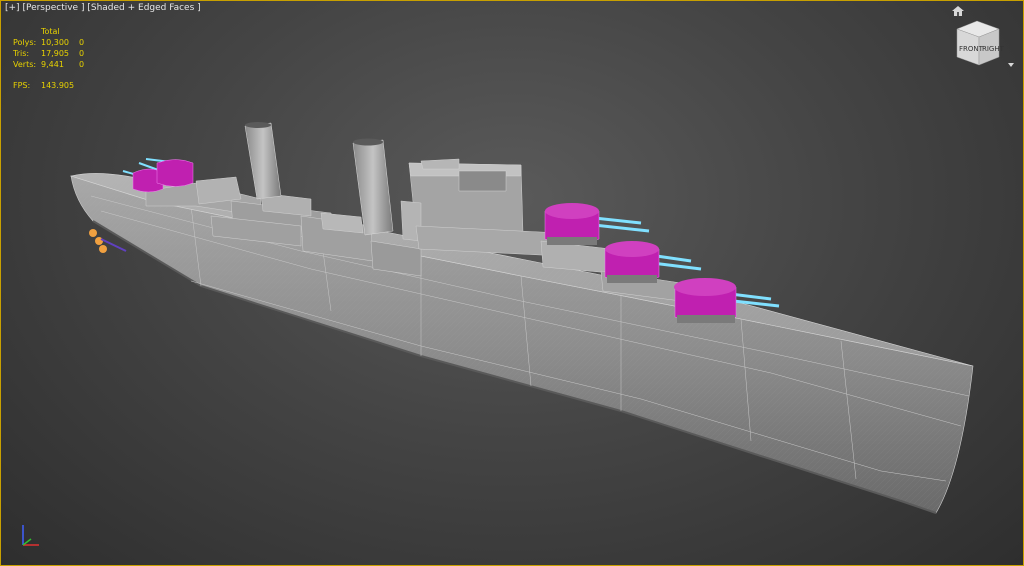  What do you see at coordinates (1011, 65) in the screenshot?
I see `viewcube-menu-icon` at bounding box center [1011, 65].